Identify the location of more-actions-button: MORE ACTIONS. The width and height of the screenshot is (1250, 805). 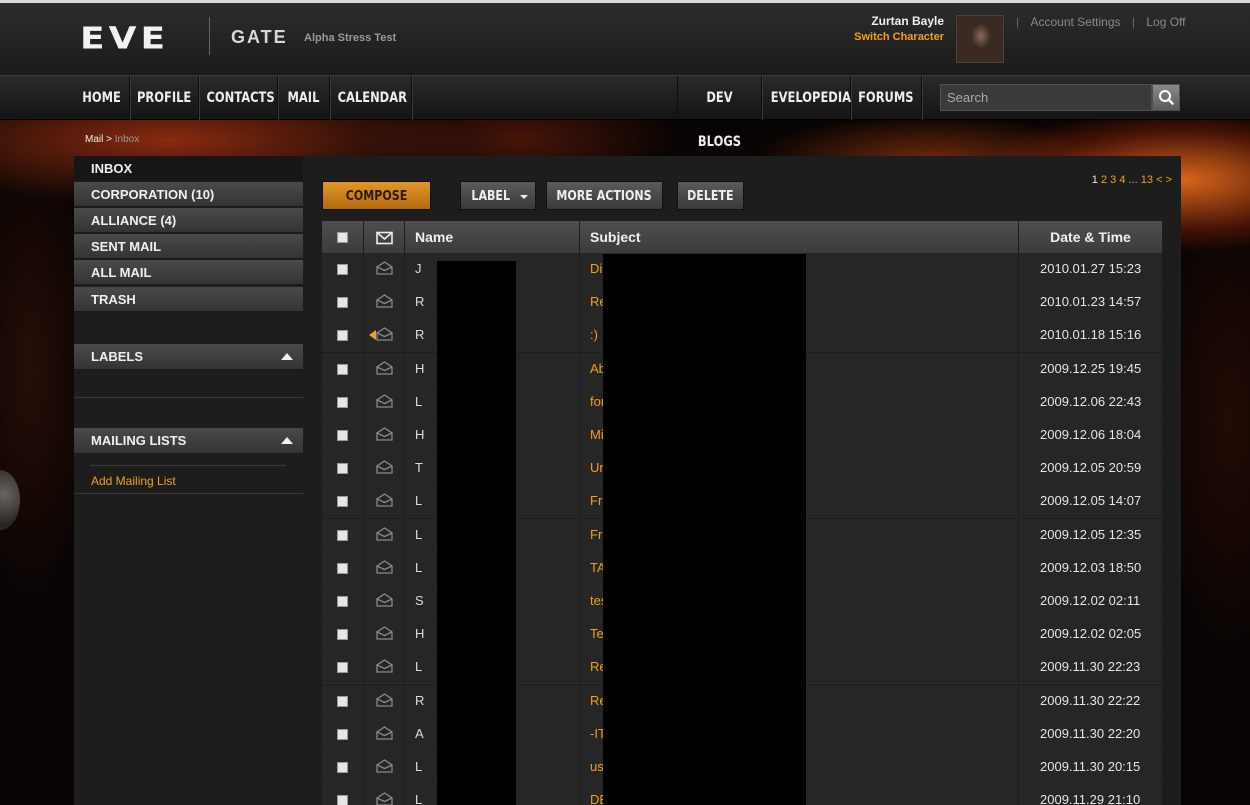
(604, 204).